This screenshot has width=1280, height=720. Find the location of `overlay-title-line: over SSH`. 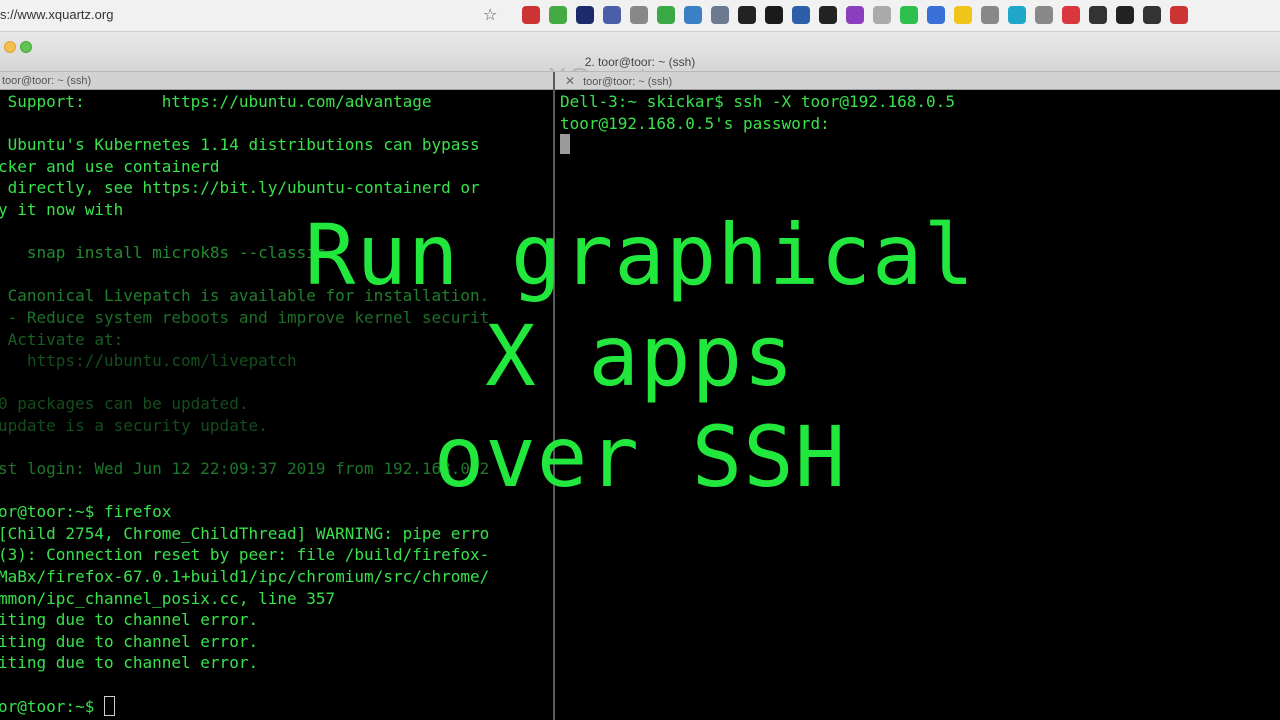

overlay-title-line: over SSH is located at coordinates (640, 457).